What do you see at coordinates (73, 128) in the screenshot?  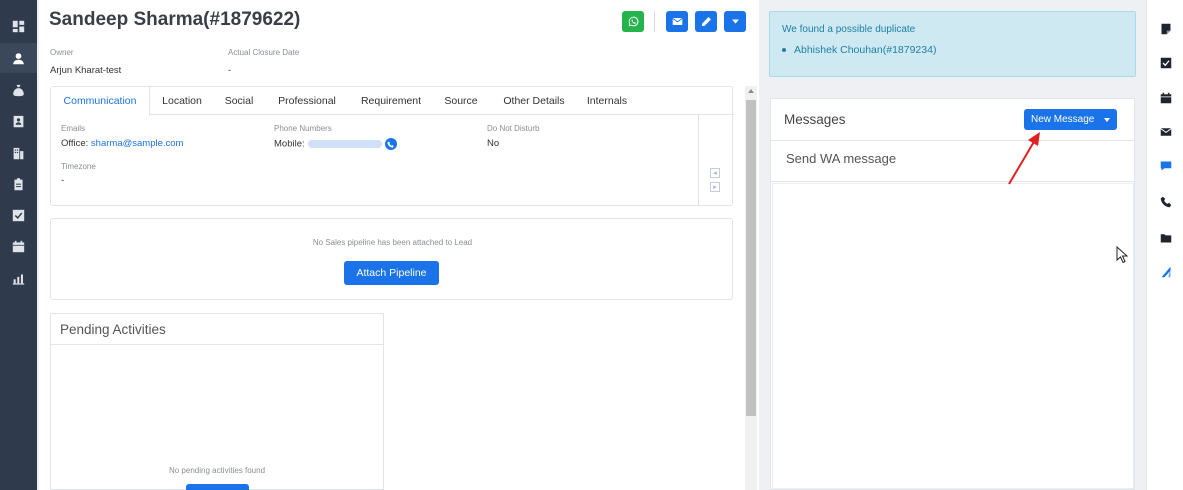 I see `emails-label: Emails` at bounding box center [73, 128].